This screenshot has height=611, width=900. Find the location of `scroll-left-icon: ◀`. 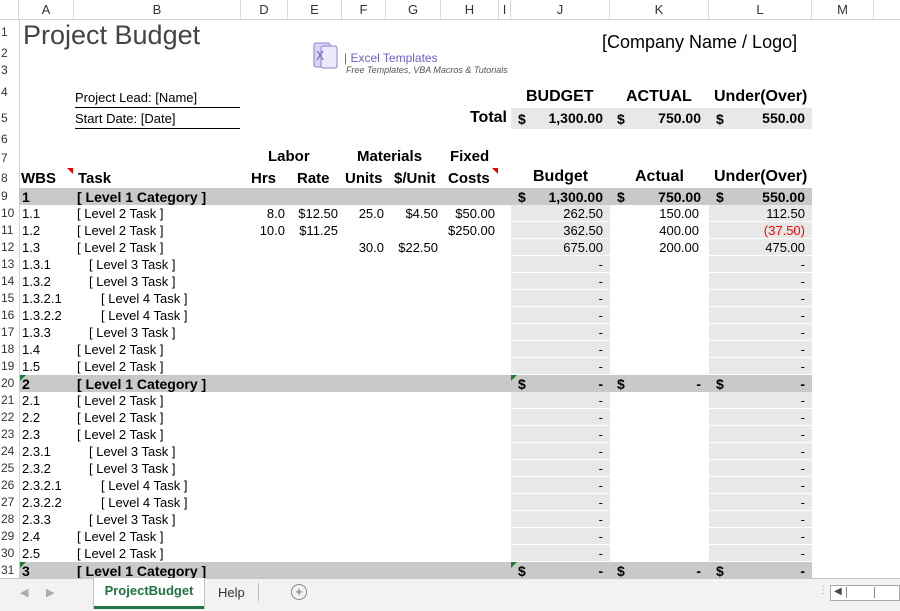

scroll-left-icon: ◀ is located at coordinates (24, 592).